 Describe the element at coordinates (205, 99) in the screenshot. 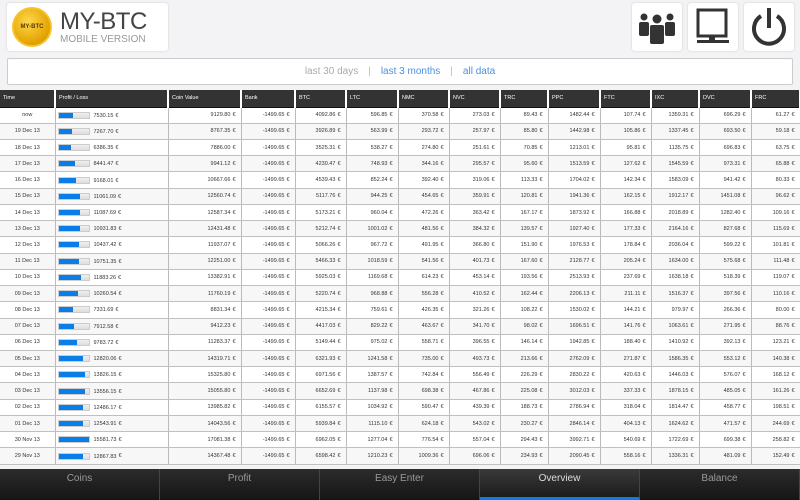

I see `column-header-coin-value: Coin Value` at that location.